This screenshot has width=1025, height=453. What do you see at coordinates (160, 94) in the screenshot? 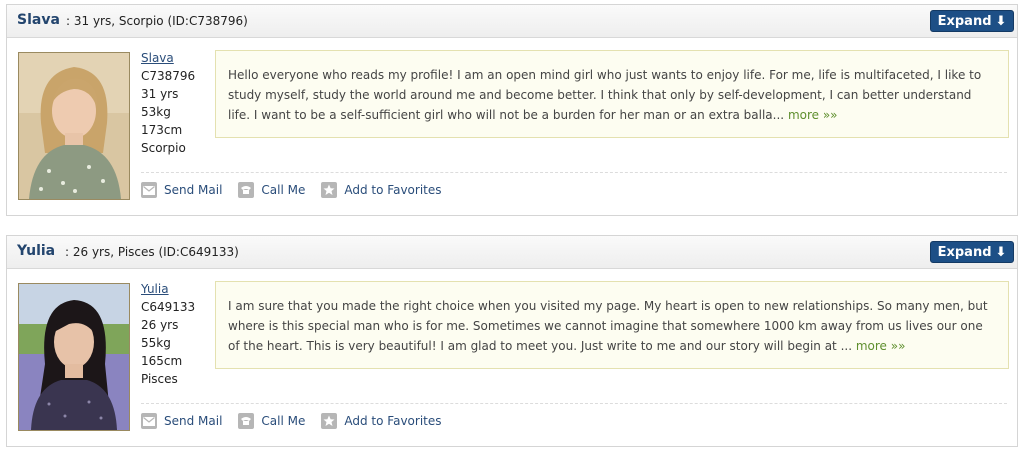
I see `profile-age: 31 yrs` at bounding box center [160, 94].